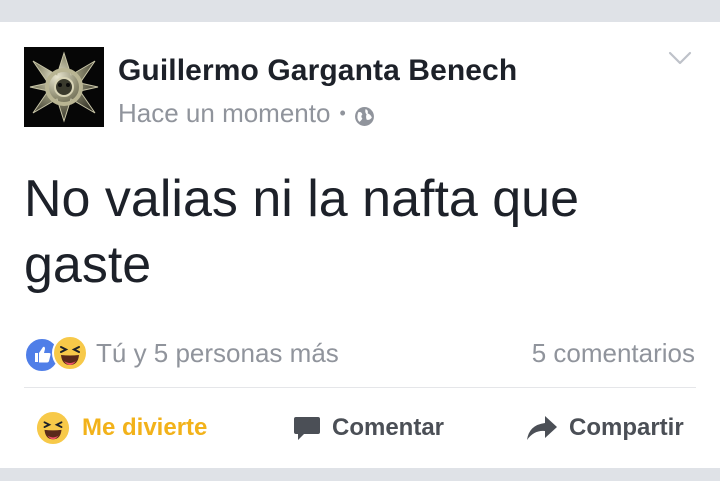  I want to click on author-avatar, so click(64, 87).